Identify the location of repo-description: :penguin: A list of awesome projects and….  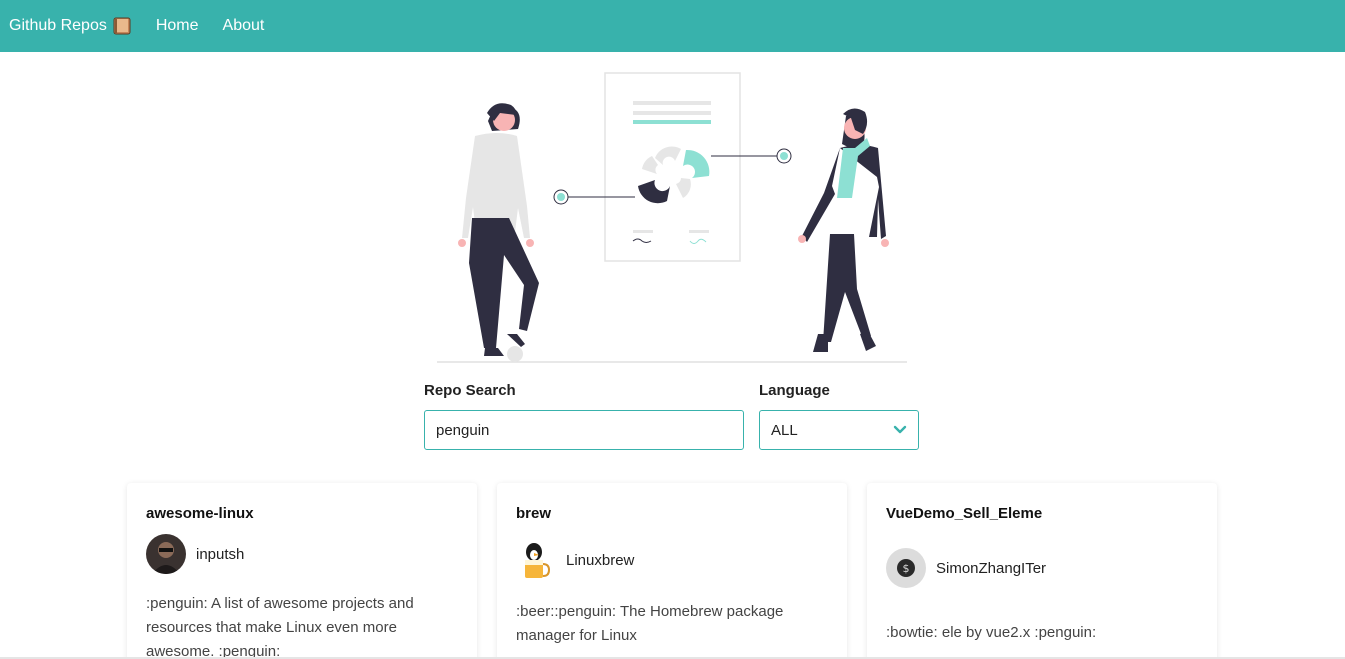
(280, 627).